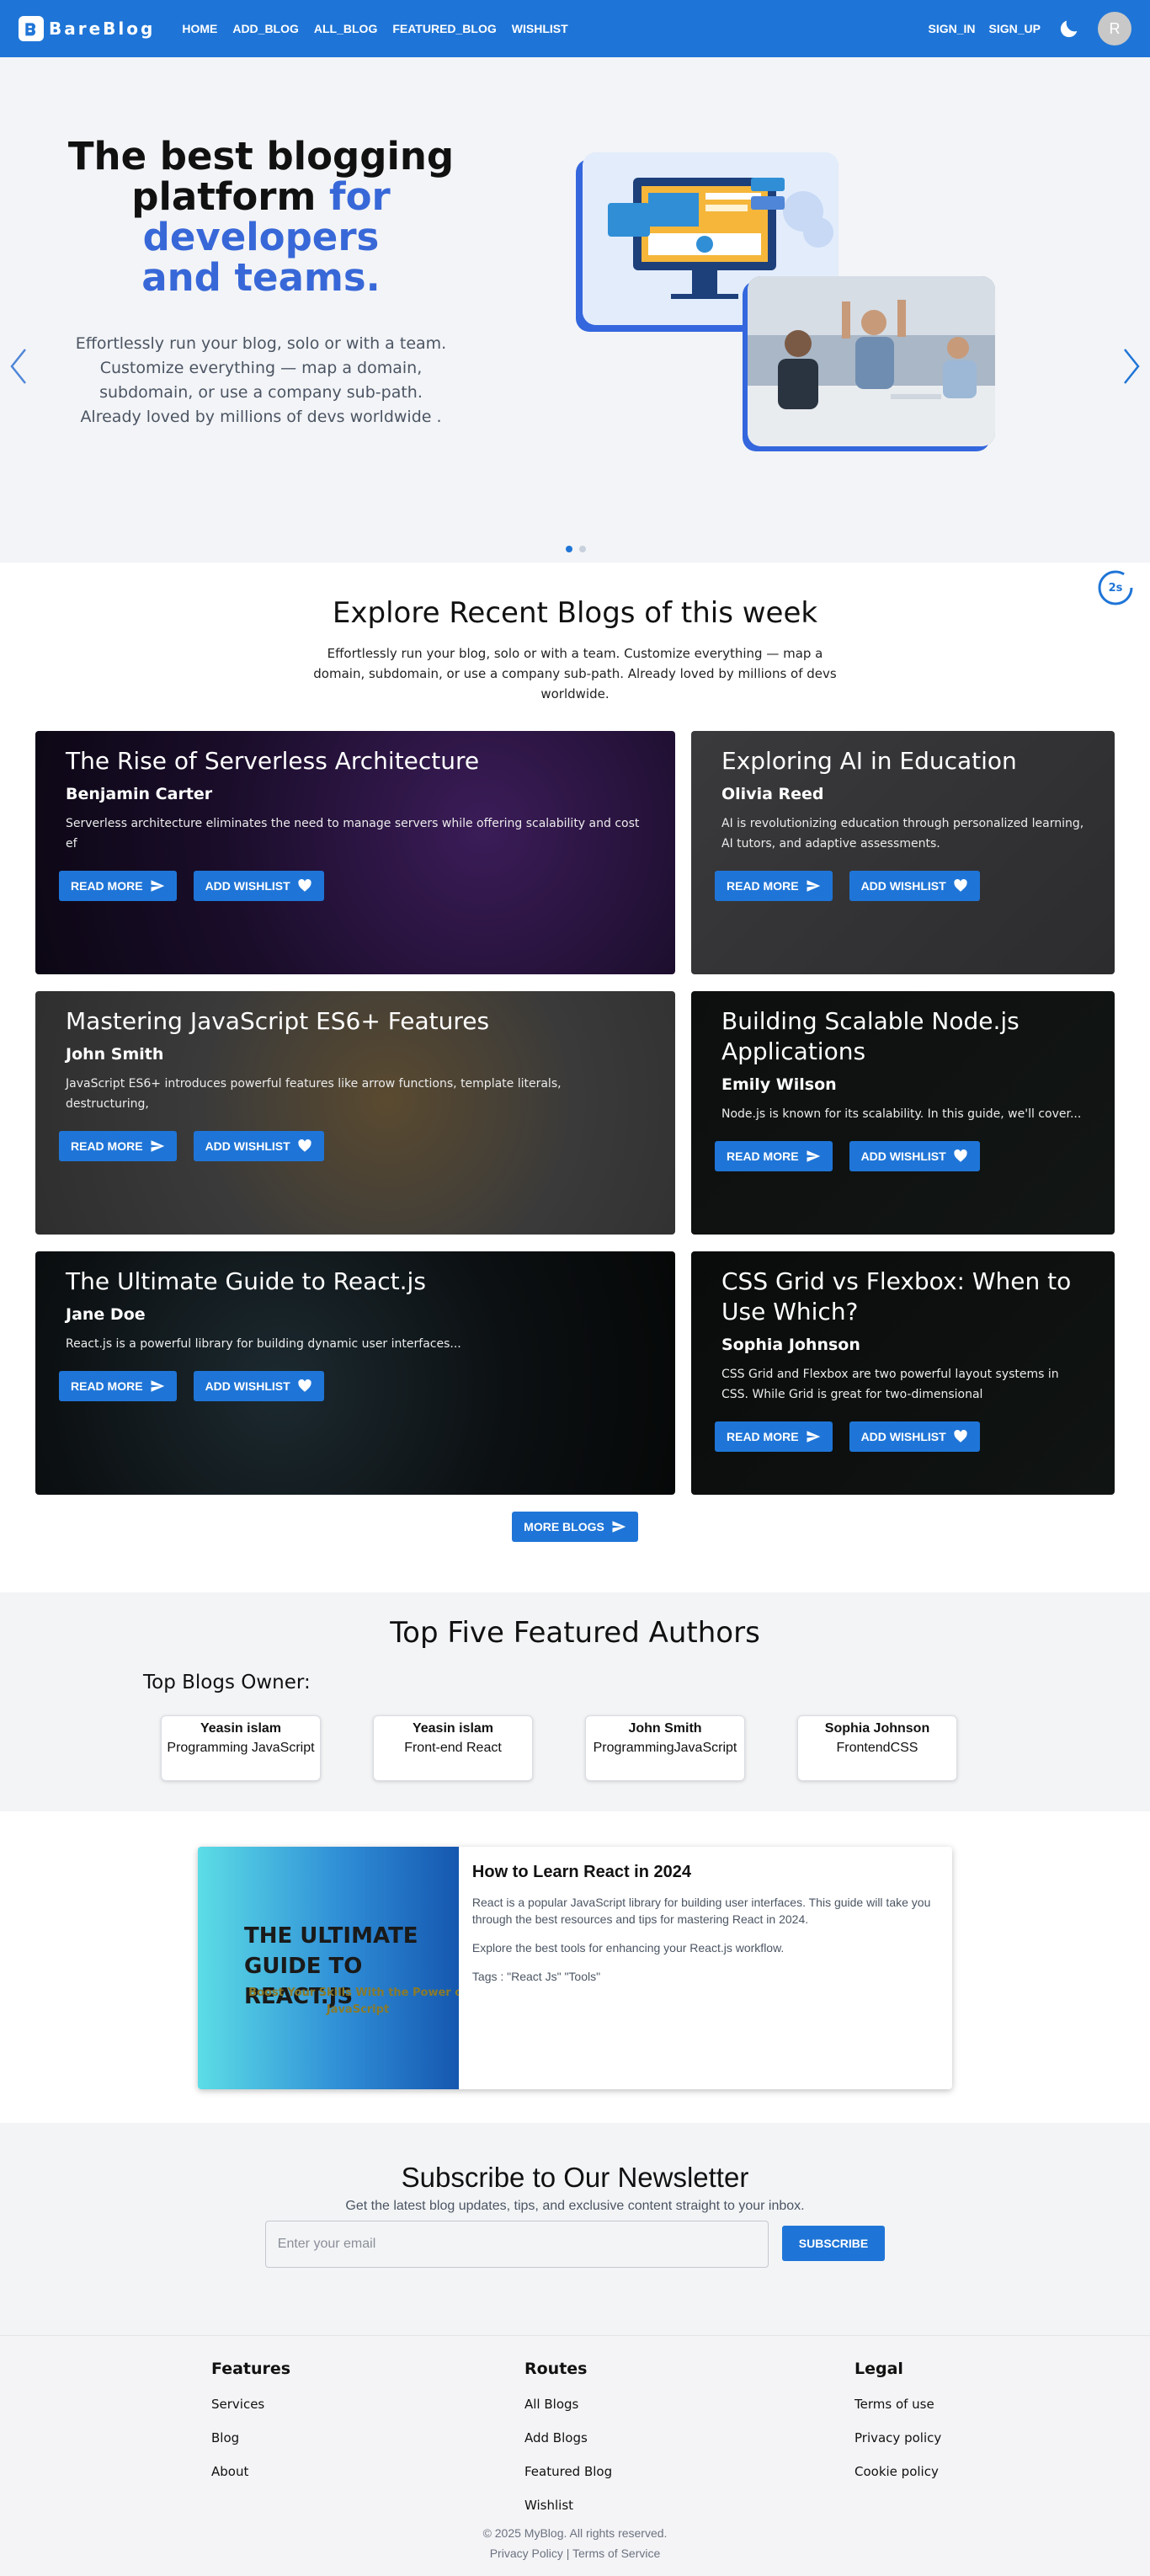  I want to click on blog-card-author: Benjamin Carter, so click(139, 794).